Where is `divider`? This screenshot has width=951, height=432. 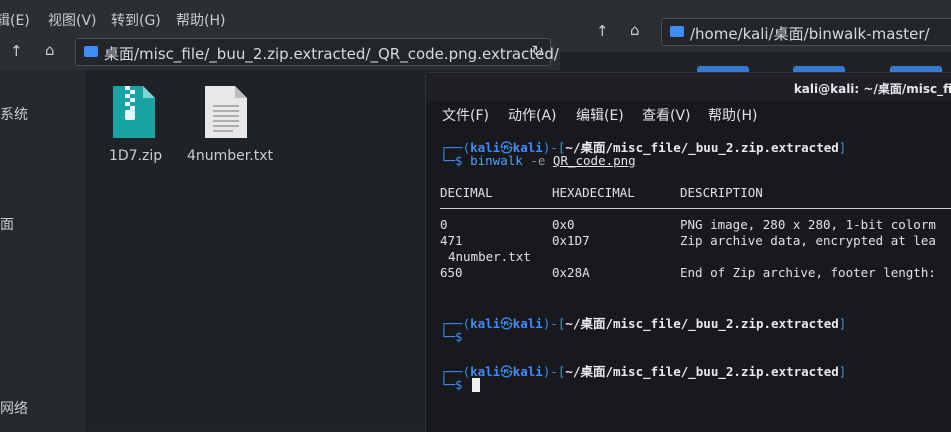
divider is located at coordinates (695, 208).